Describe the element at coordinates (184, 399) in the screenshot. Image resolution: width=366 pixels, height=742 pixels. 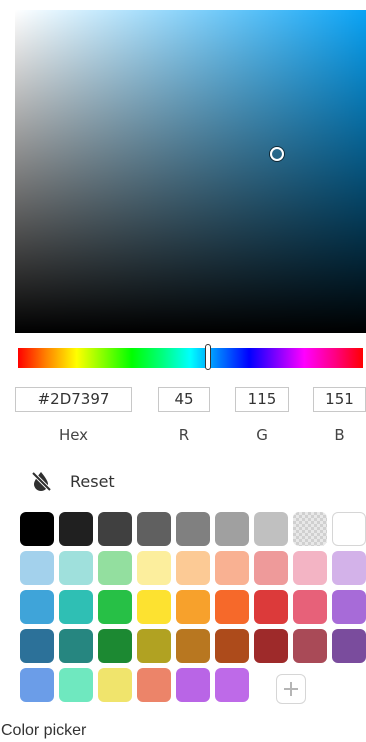
I see `red-input: 45` at that location.